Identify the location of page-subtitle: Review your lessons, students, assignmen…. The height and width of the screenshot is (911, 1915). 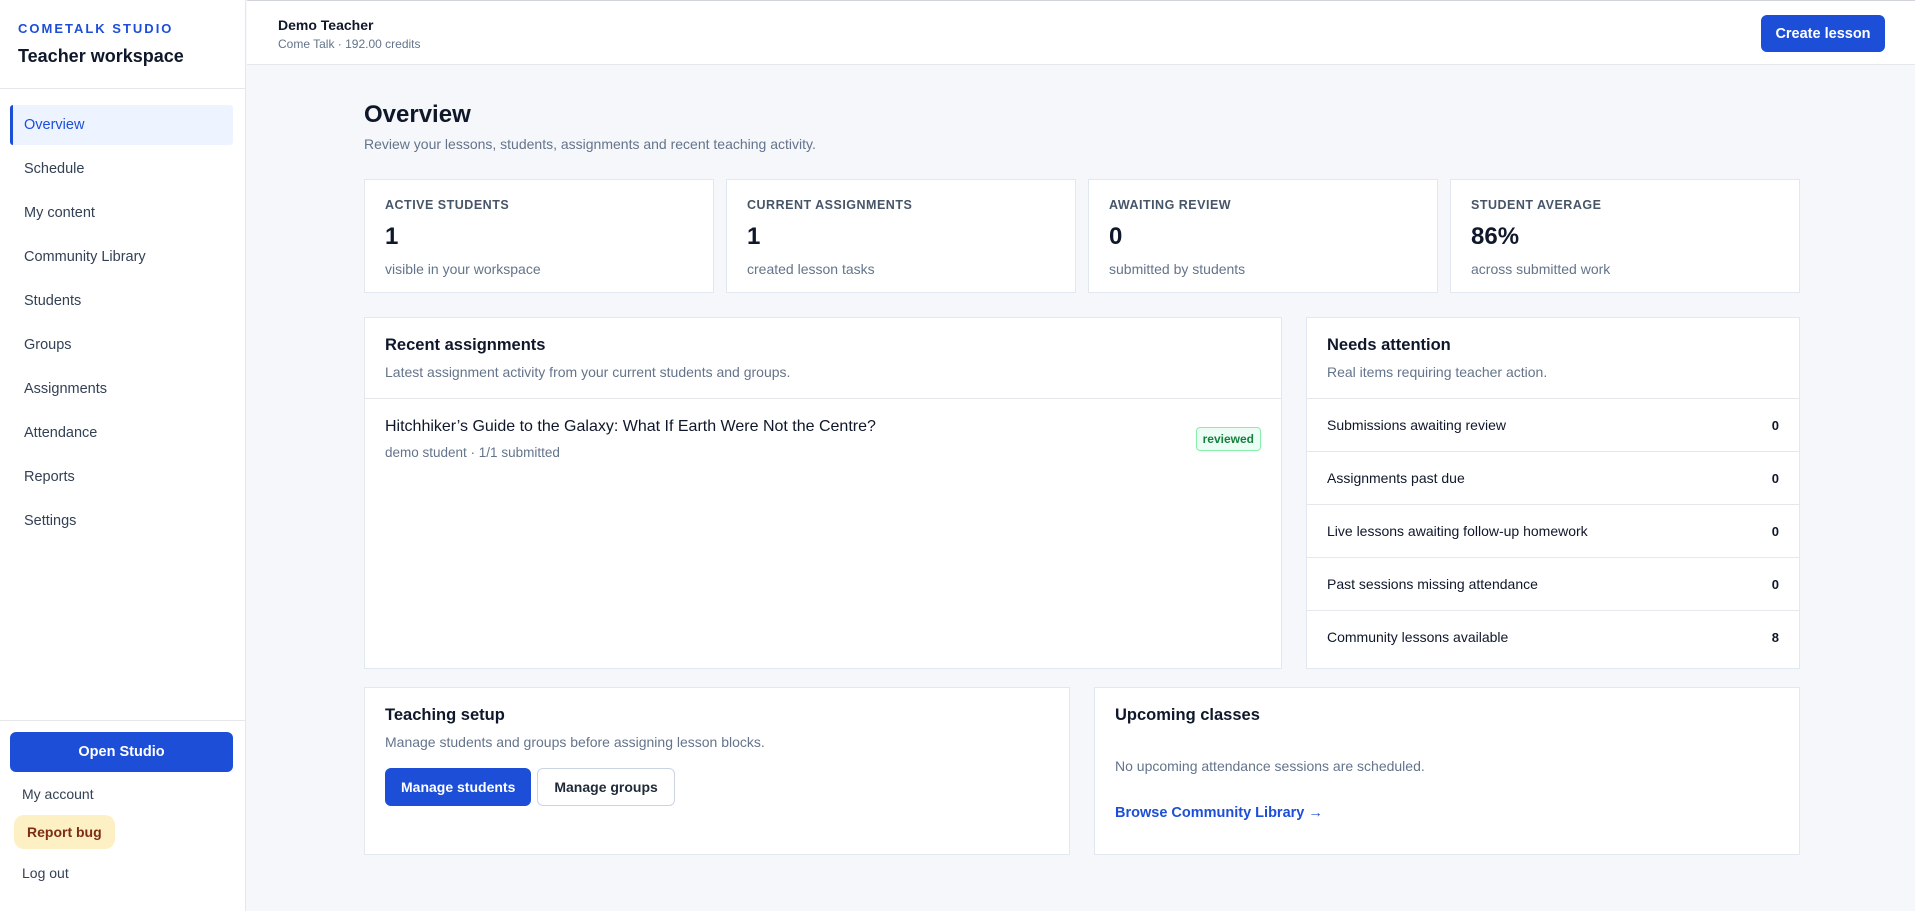
(590, 144).